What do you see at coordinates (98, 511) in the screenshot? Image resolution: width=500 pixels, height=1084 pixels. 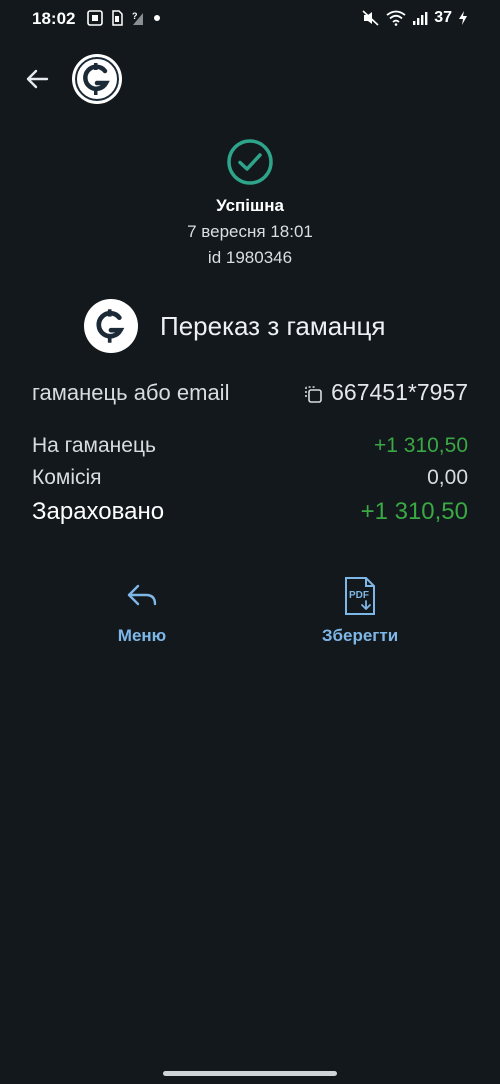 I see `amount-label: Зараховано` at bounding box center [98, 511].